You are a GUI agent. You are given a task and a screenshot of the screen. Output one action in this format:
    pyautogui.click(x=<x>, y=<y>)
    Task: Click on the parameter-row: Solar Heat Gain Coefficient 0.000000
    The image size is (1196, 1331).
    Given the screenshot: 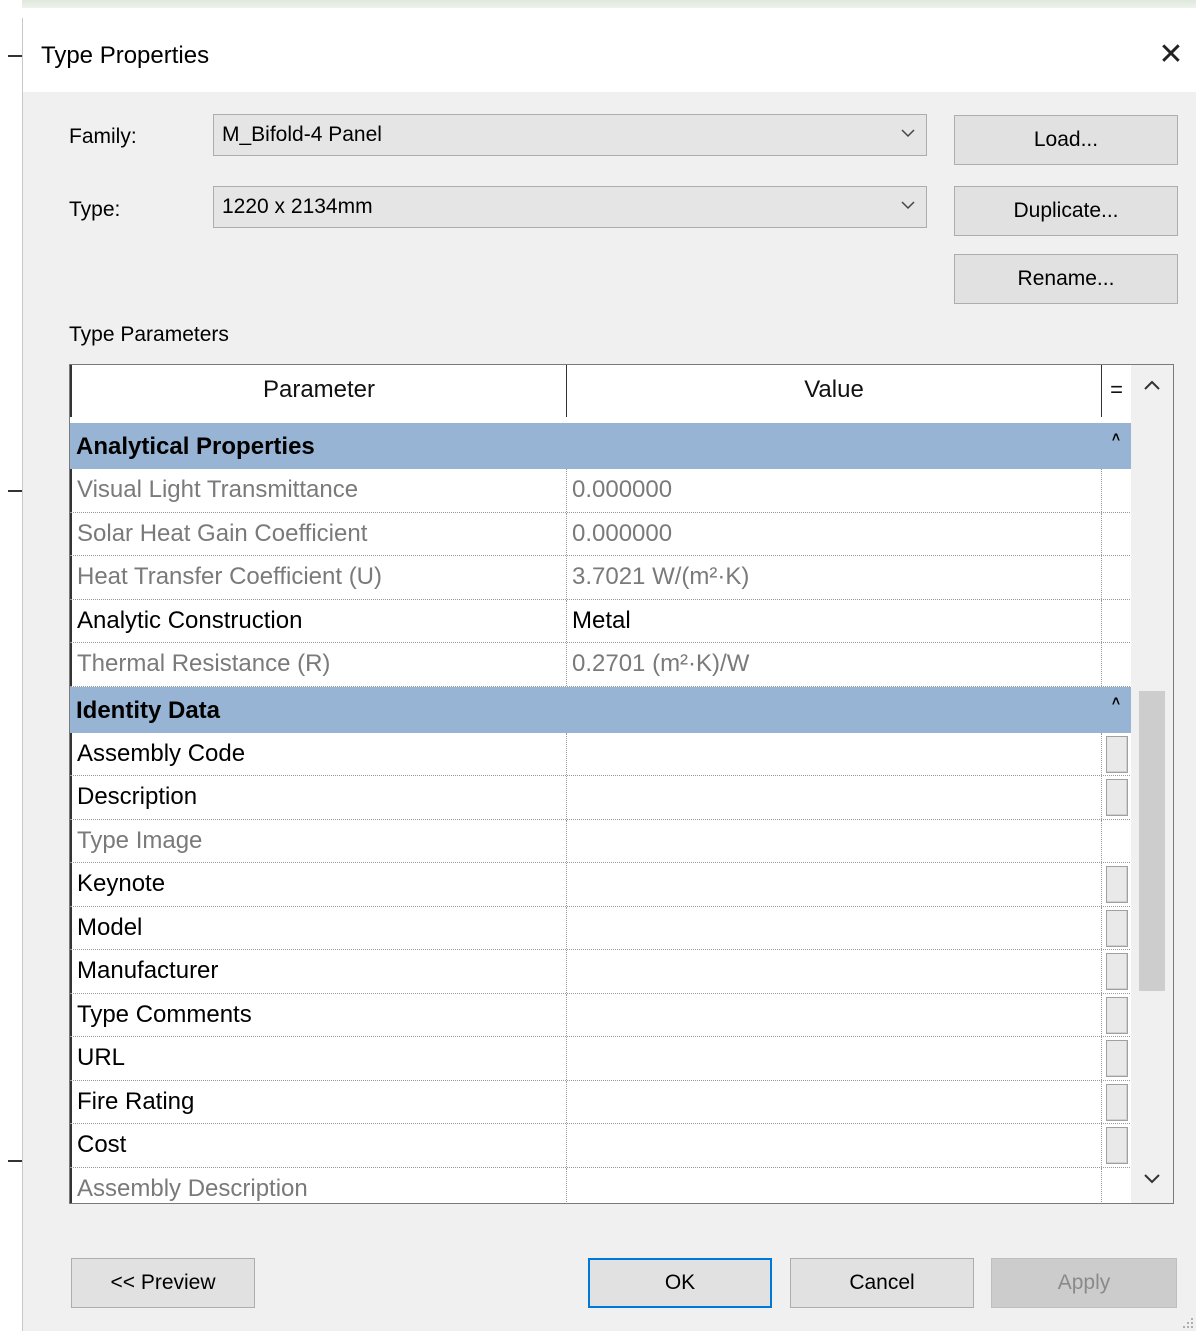 What is the action you would take?
    pyautogui.click(x=601, y=534)
    